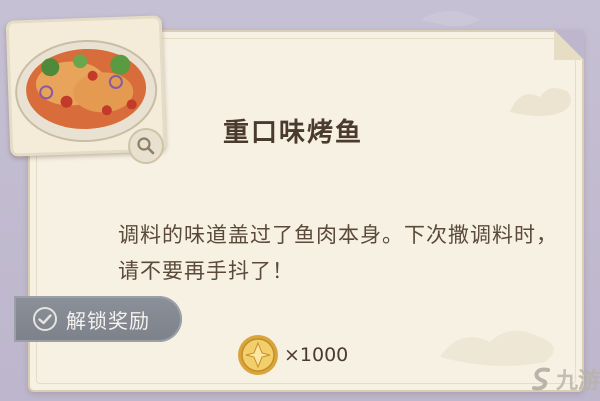 This screenshot has height=401, width=600. I want to click on gold-coin-icon, so click(258, 355).